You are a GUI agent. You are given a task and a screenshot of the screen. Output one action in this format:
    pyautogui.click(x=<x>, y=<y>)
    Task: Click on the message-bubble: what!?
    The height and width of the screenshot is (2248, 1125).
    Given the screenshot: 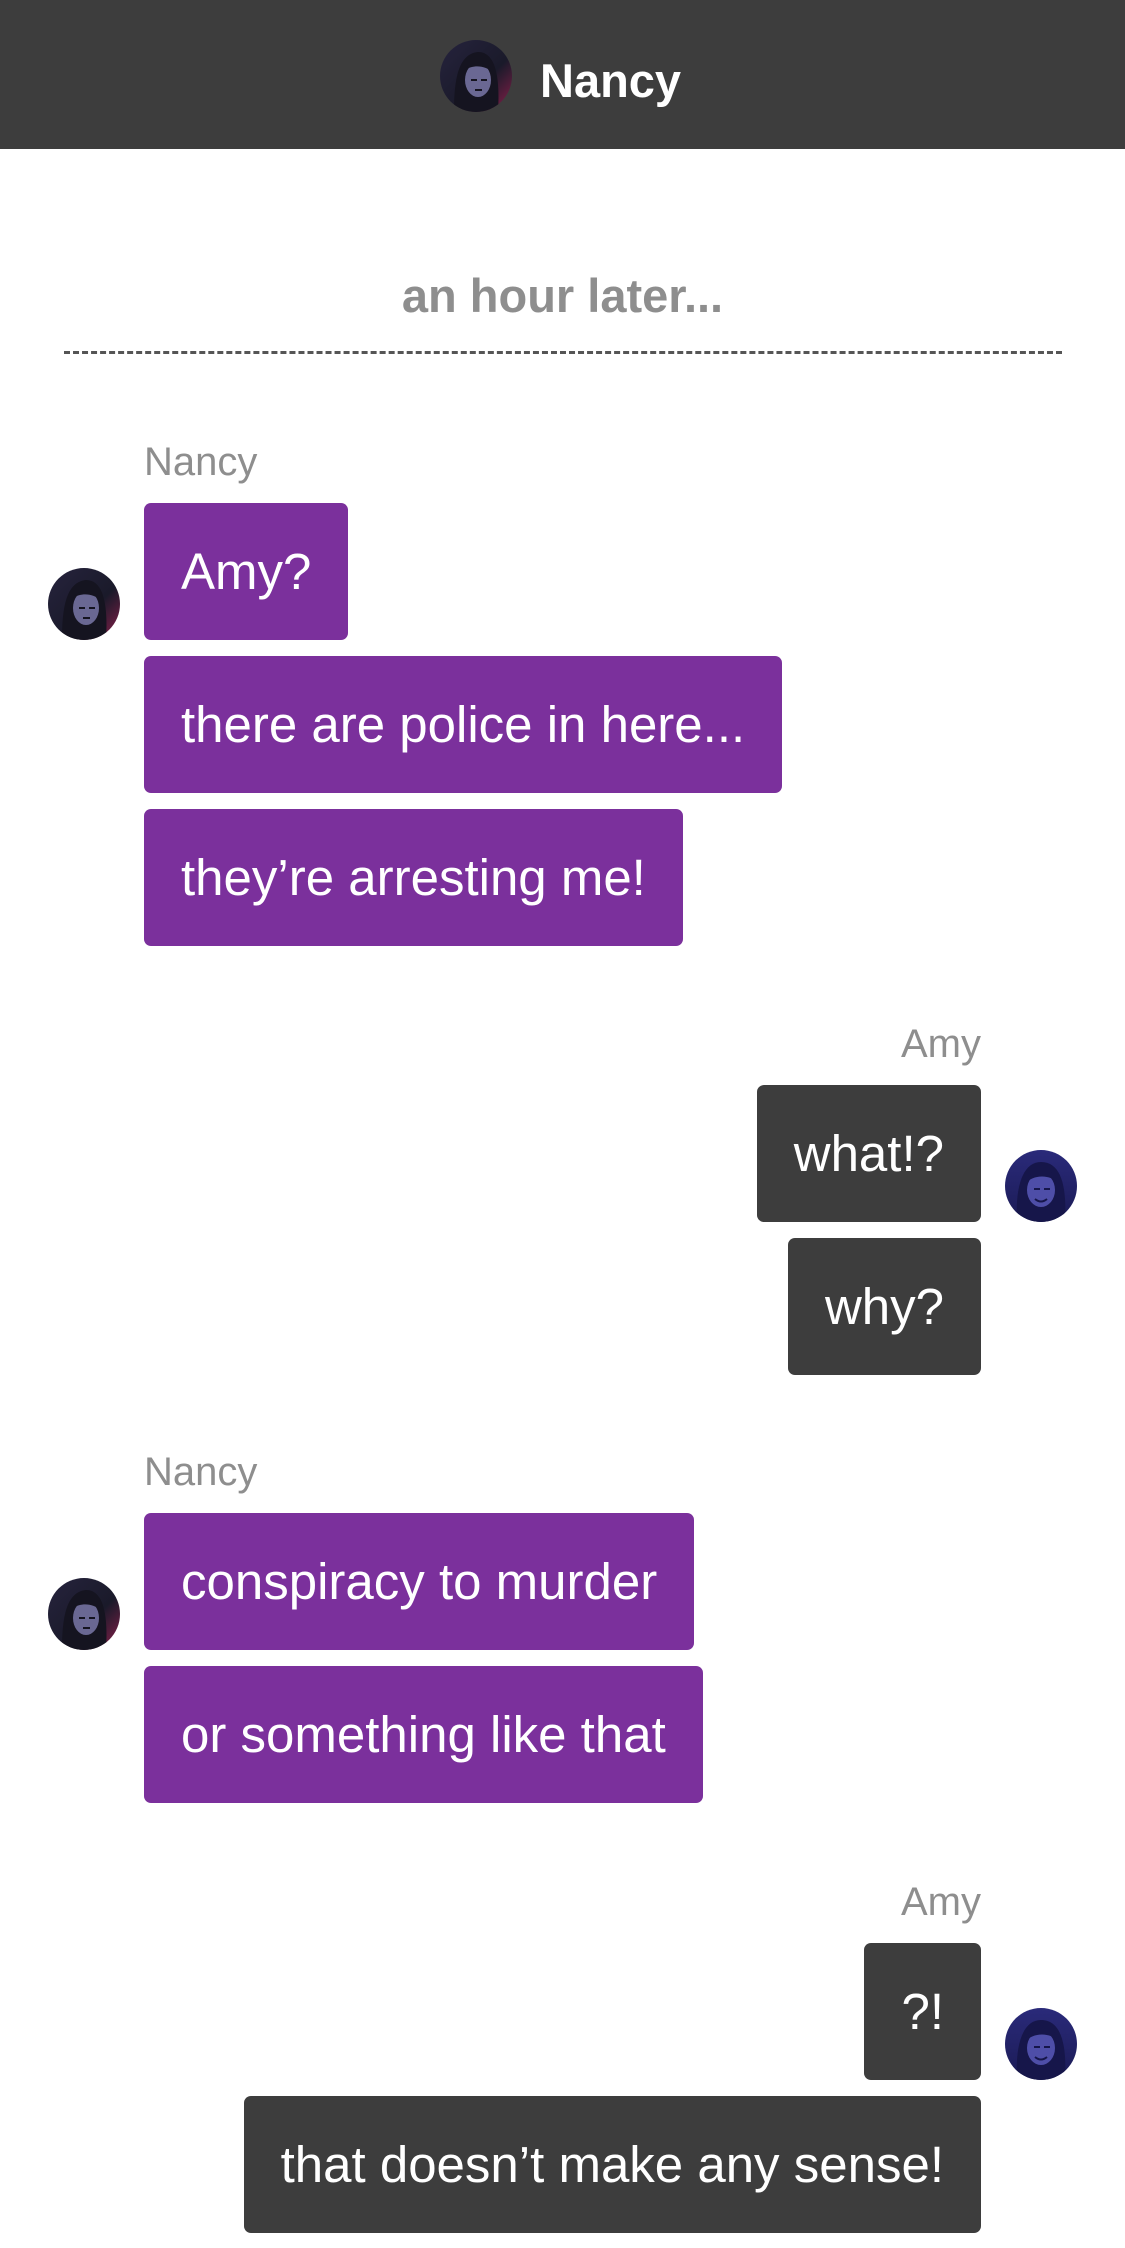 What is the action you would take?
    pyautogui.click(x=868, y=1153)
    